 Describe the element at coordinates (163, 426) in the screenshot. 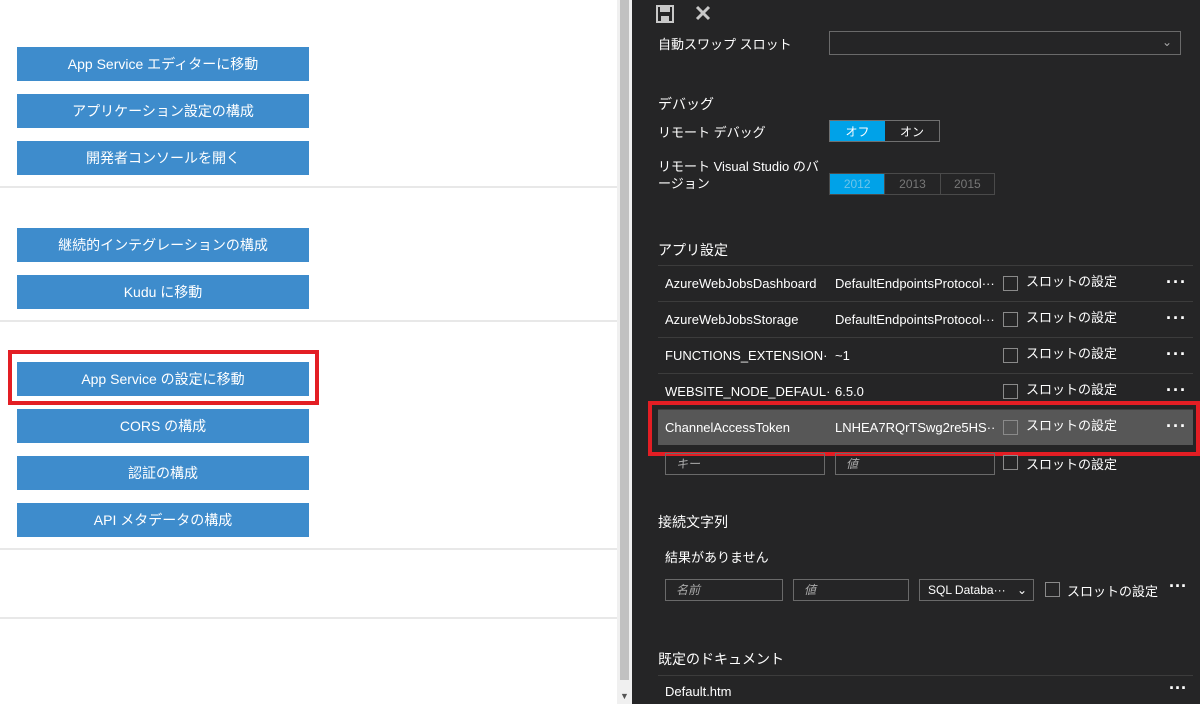

I see `cors-config-button: CORS の構成` at that location.